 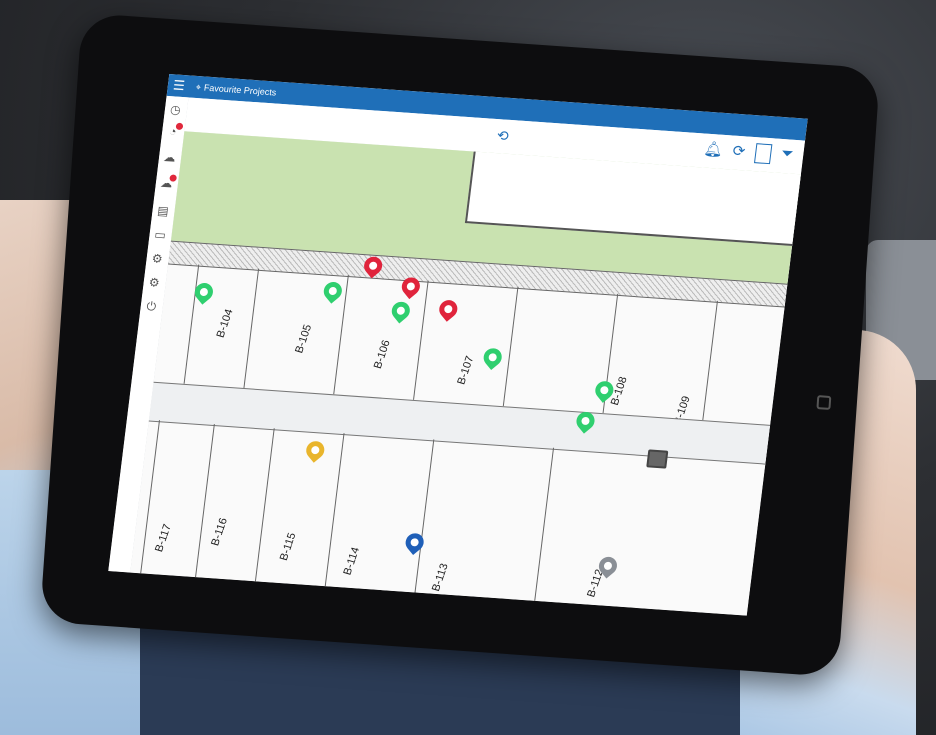 What do you see at coordinates (739, 152) in the screenshot?
I see `refresh-icon: ⟳` at bounding box center [739, 152].